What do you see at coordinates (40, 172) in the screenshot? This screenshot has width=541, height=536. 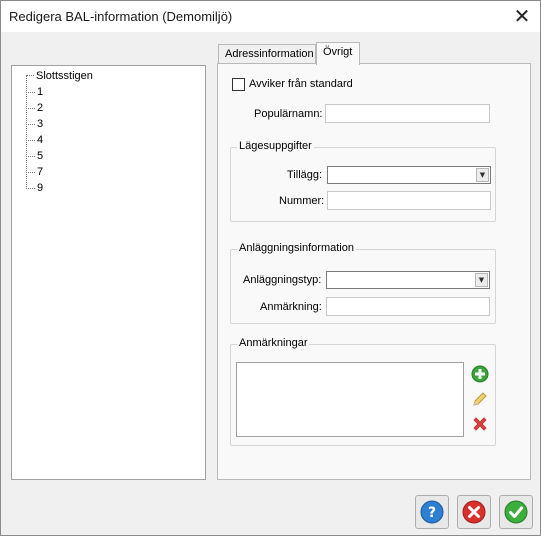 I see `tree-item-label: 7` at bounding box center [40, 172].